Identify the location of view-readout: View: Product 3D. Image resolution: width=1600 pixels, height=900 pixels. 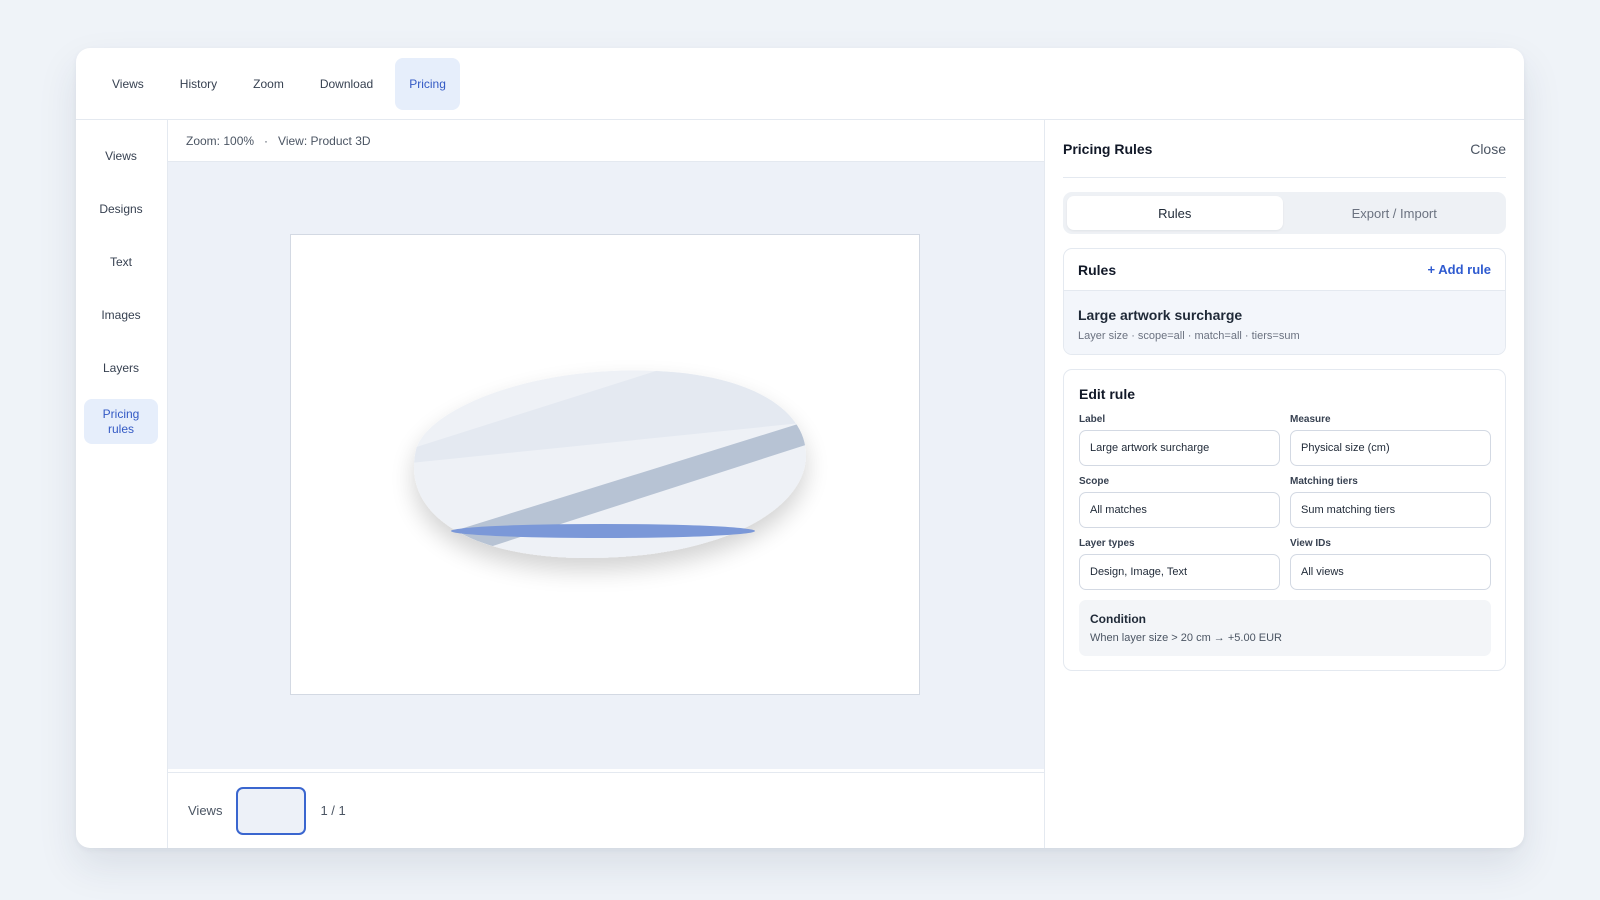
(324, 140).